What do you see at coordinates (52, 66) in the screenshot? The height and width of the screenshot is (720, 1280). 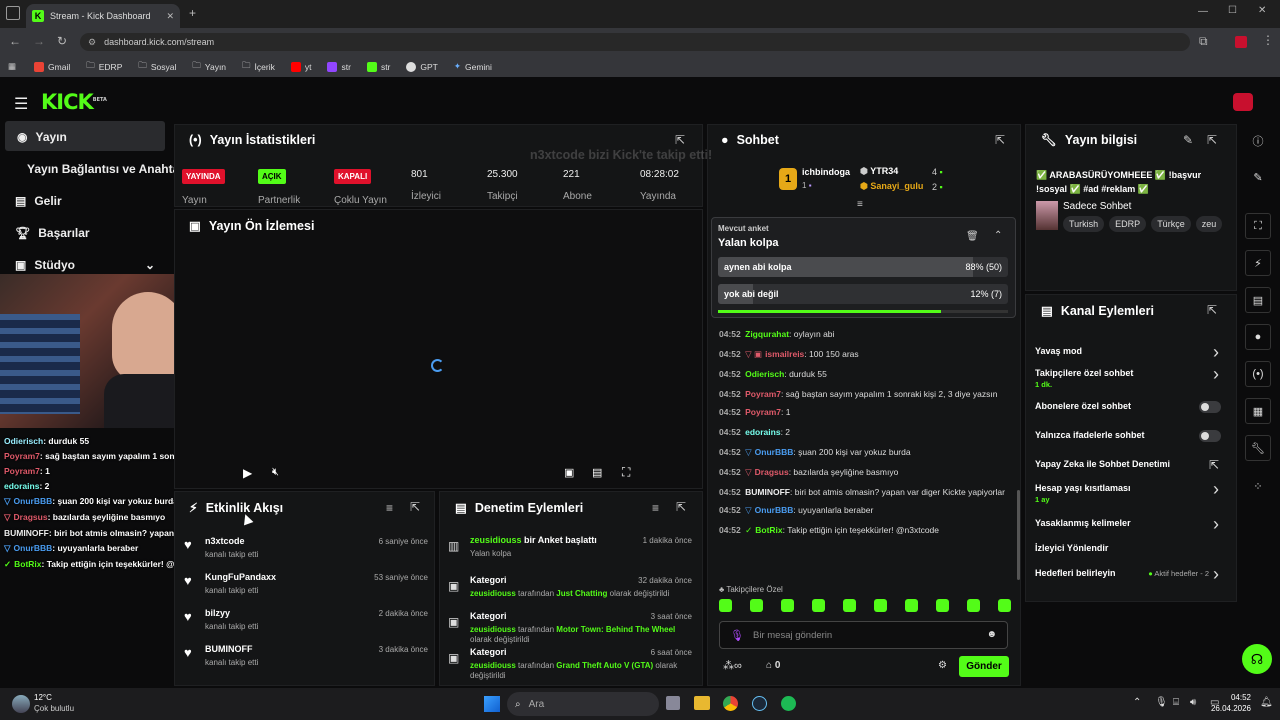 I see `bookmark-gmail: Gmail` at bounding box center [52, 66].